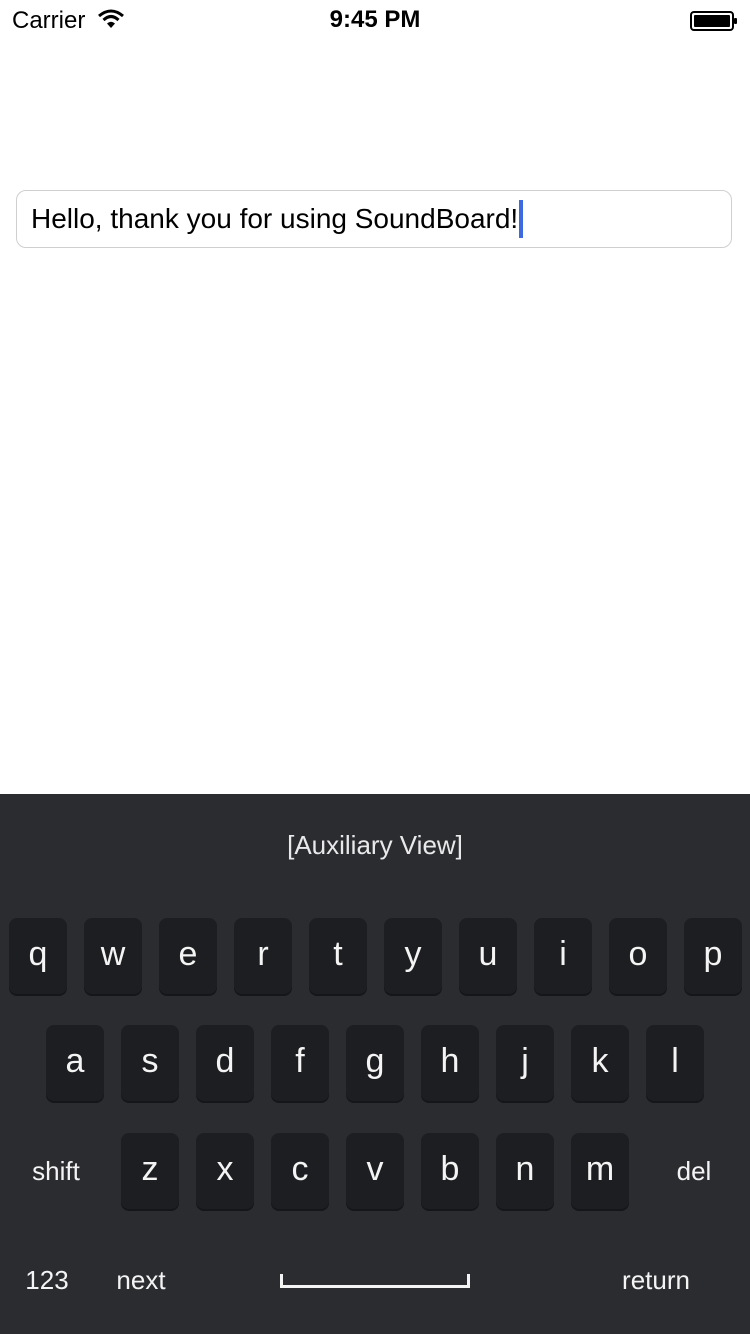 The width and height of the screenshot is (750, 1334). I want to click on key-s: s, so click(150, 1063).